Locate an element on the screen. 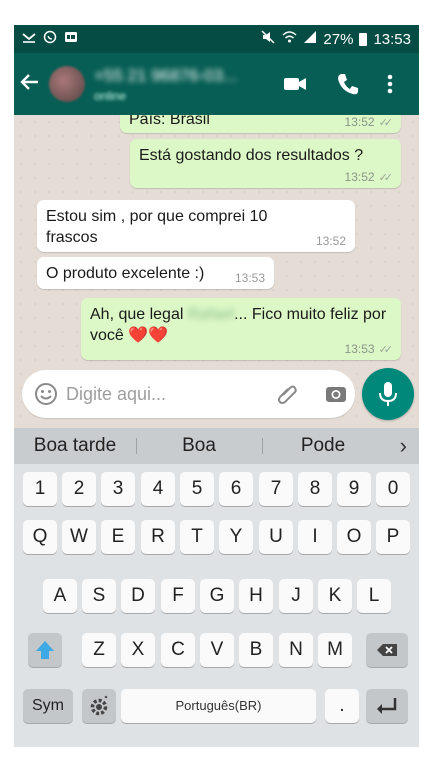 This screenshot has width=433, height=770. suggestion-bar: Boa tarde Boa Pode › is located at coordinates (216, 446).